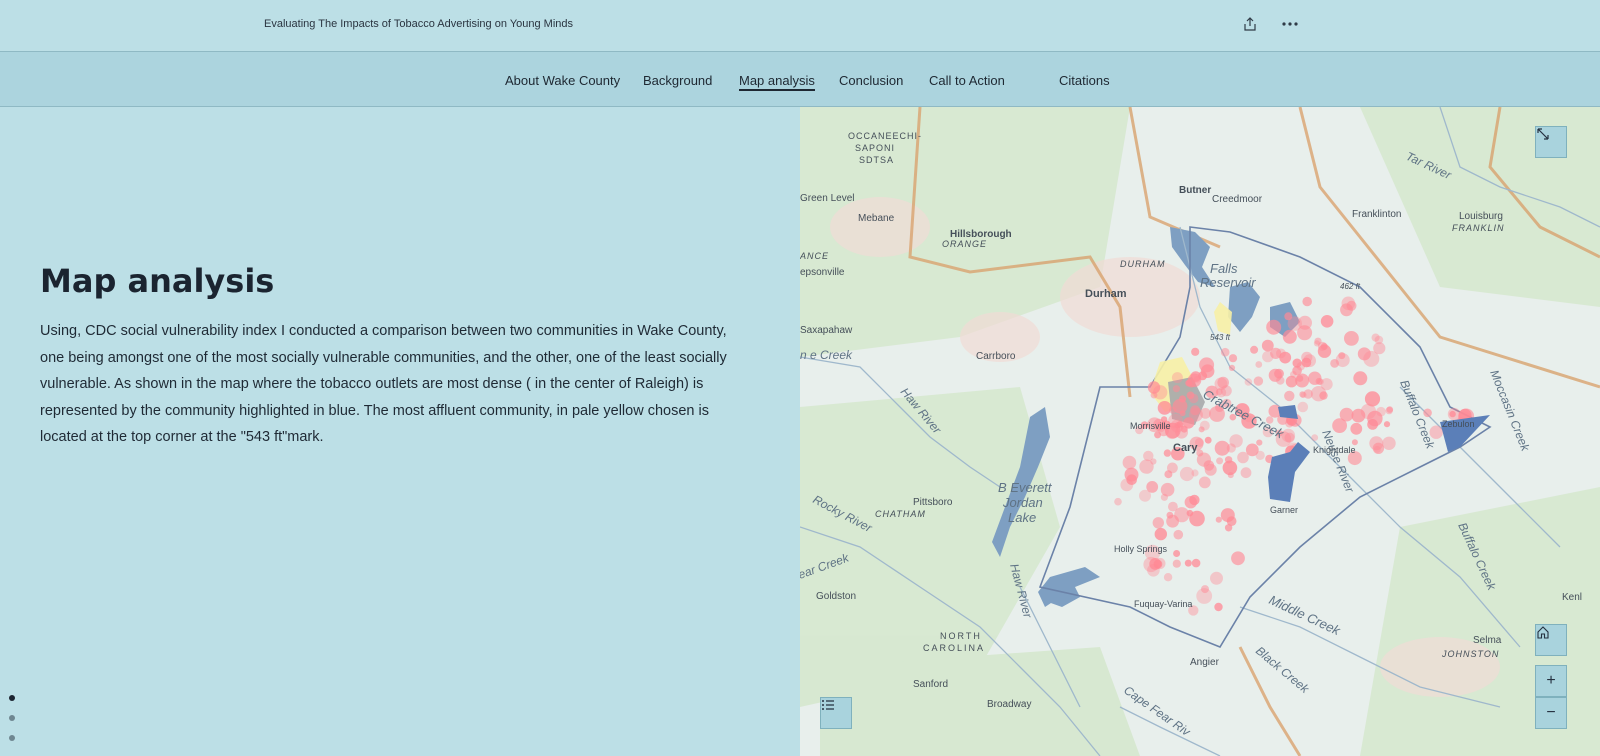 Image resolution: width=1600 pixels, height=756 pixels. Describe the element at coordinates (777, 82) in the screenshot. I see `nav-map-analysis: Map analysis` at that location.